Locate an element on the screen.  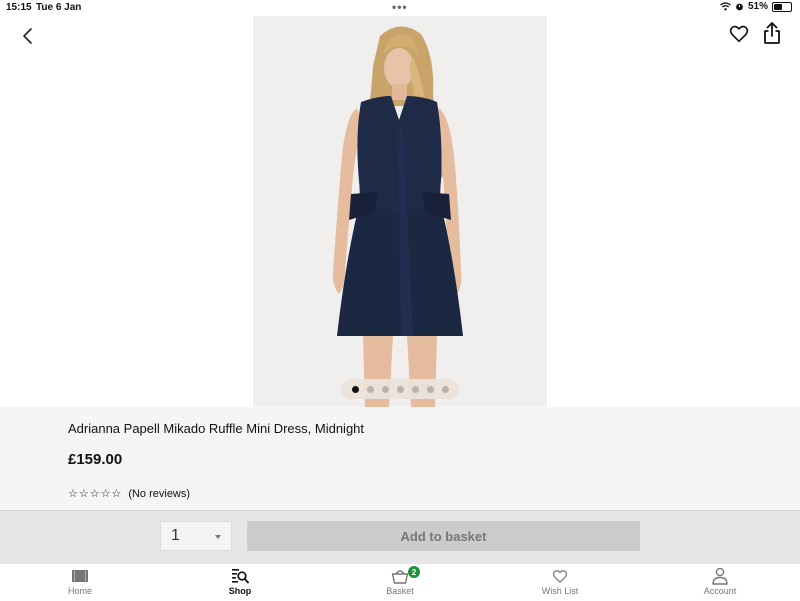
tab-wish-list: Wish List is located at coordinates (560, 581).